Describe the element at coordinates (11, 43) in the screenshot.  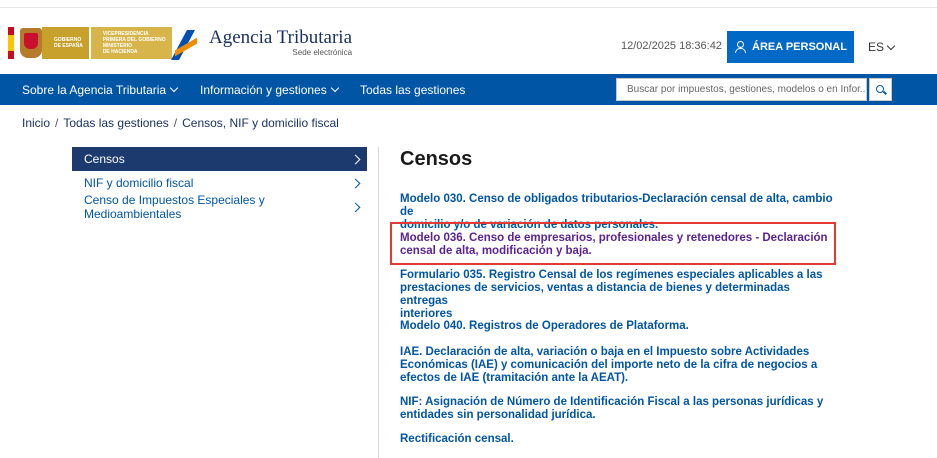
I see `spain-flag-icon` at that location.